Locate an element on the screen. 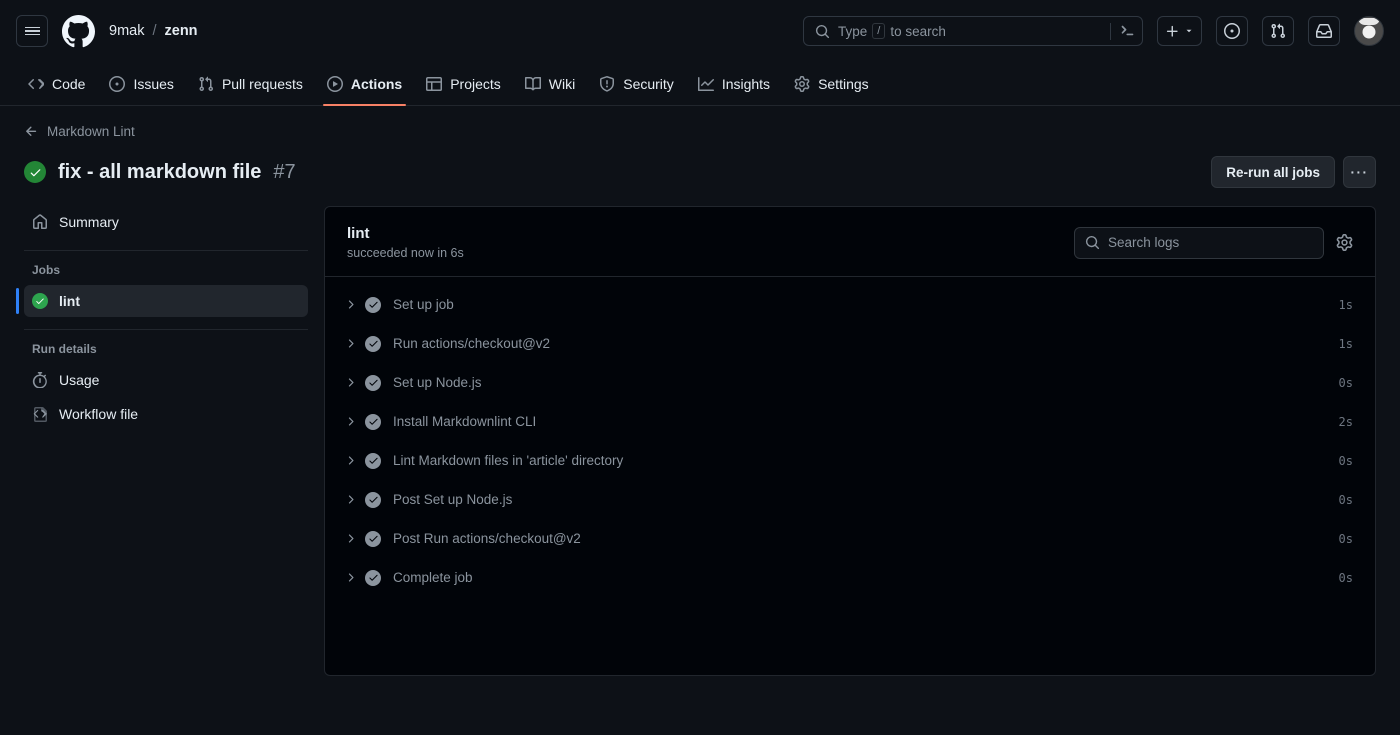 This screenshot has width=1400, height=735. table-row: Run actions/checkout@v2 1s is located at coordinates (850, 343).